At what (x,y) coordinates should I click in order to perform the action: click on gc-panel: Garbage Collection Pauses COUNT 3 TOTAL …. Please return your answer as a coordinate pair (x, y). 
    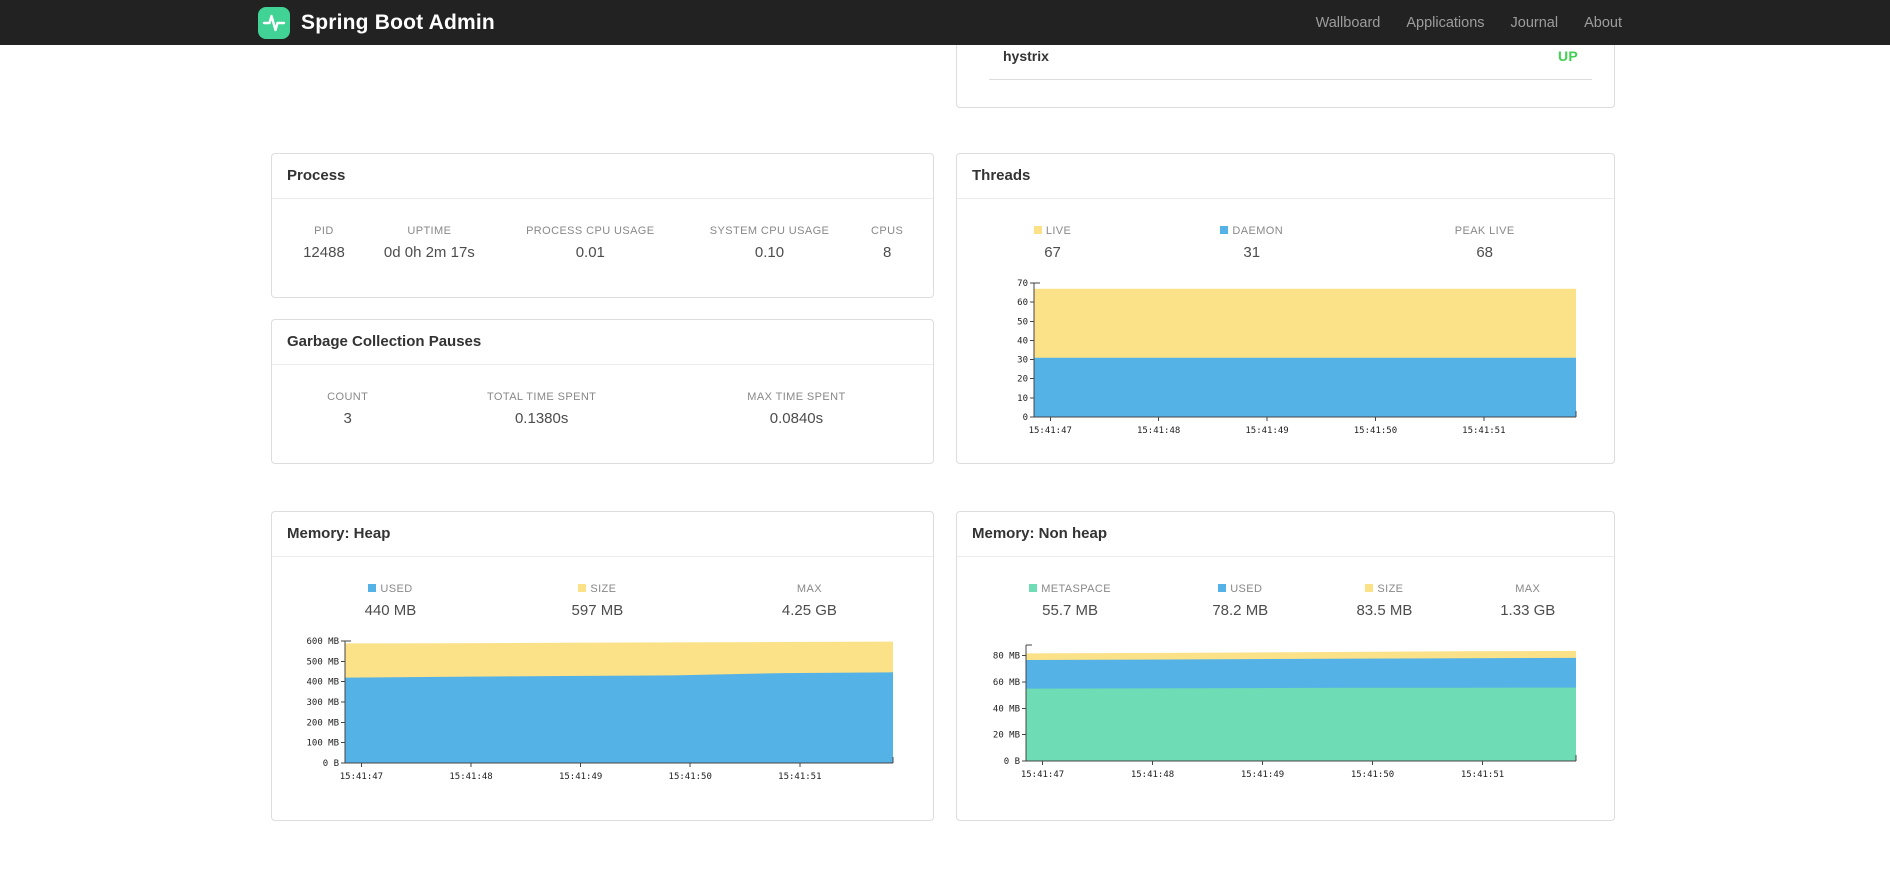
    Looking at the image, I should click on (602, 391).